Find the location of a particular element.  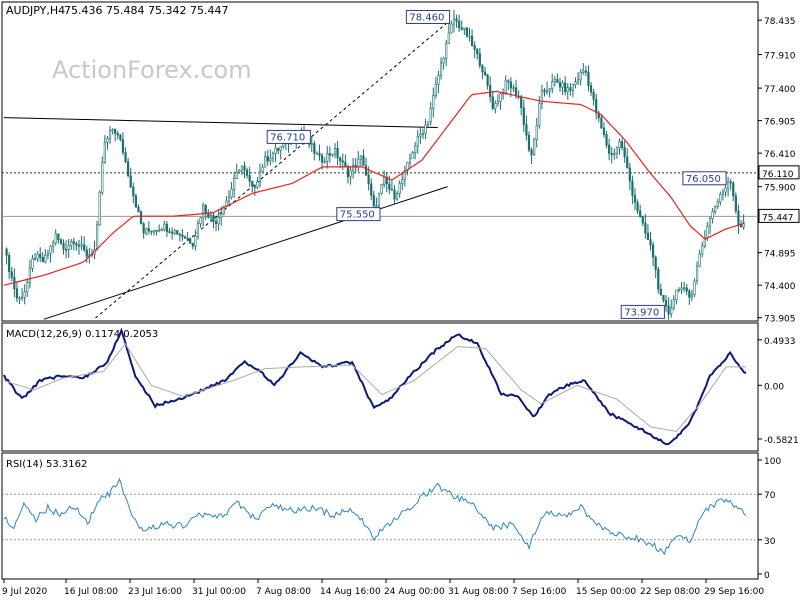

x-axis-tick-label: 9 Jul 2020 is located at coordinates (24, 592).